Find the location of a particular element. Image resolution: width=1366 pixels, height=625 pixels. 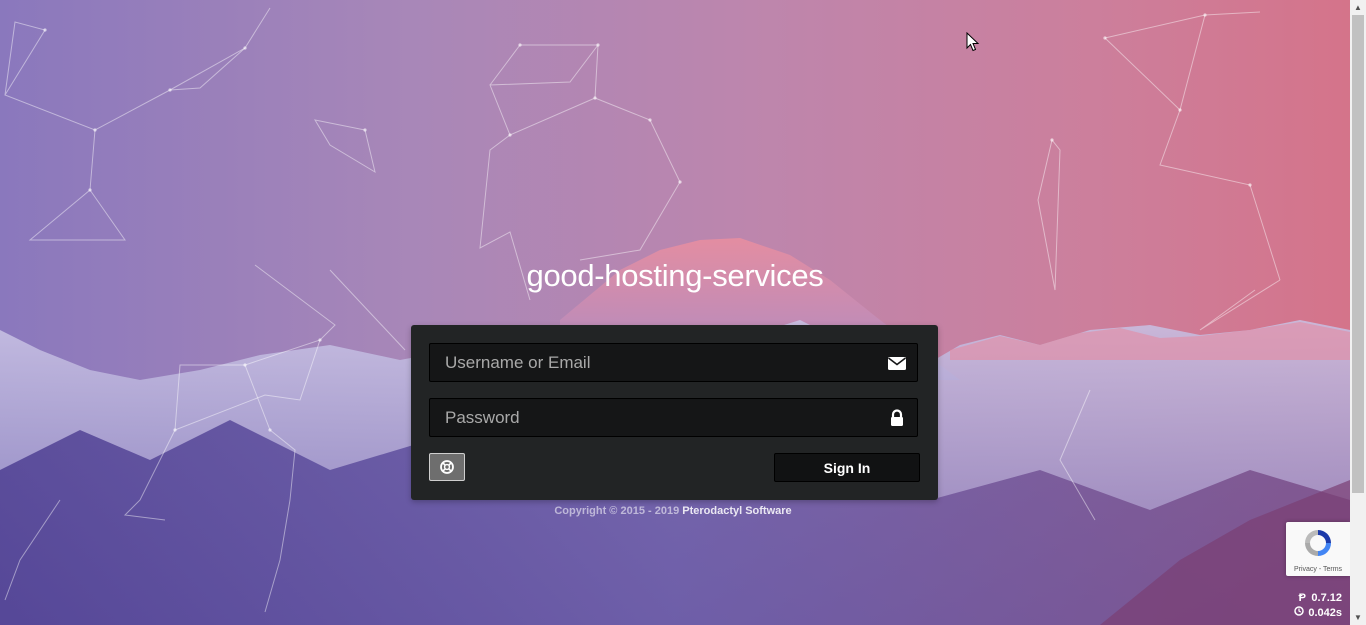

copyright-text: Copyright © 2015 - 2019 is located at coordinates (618, 511).